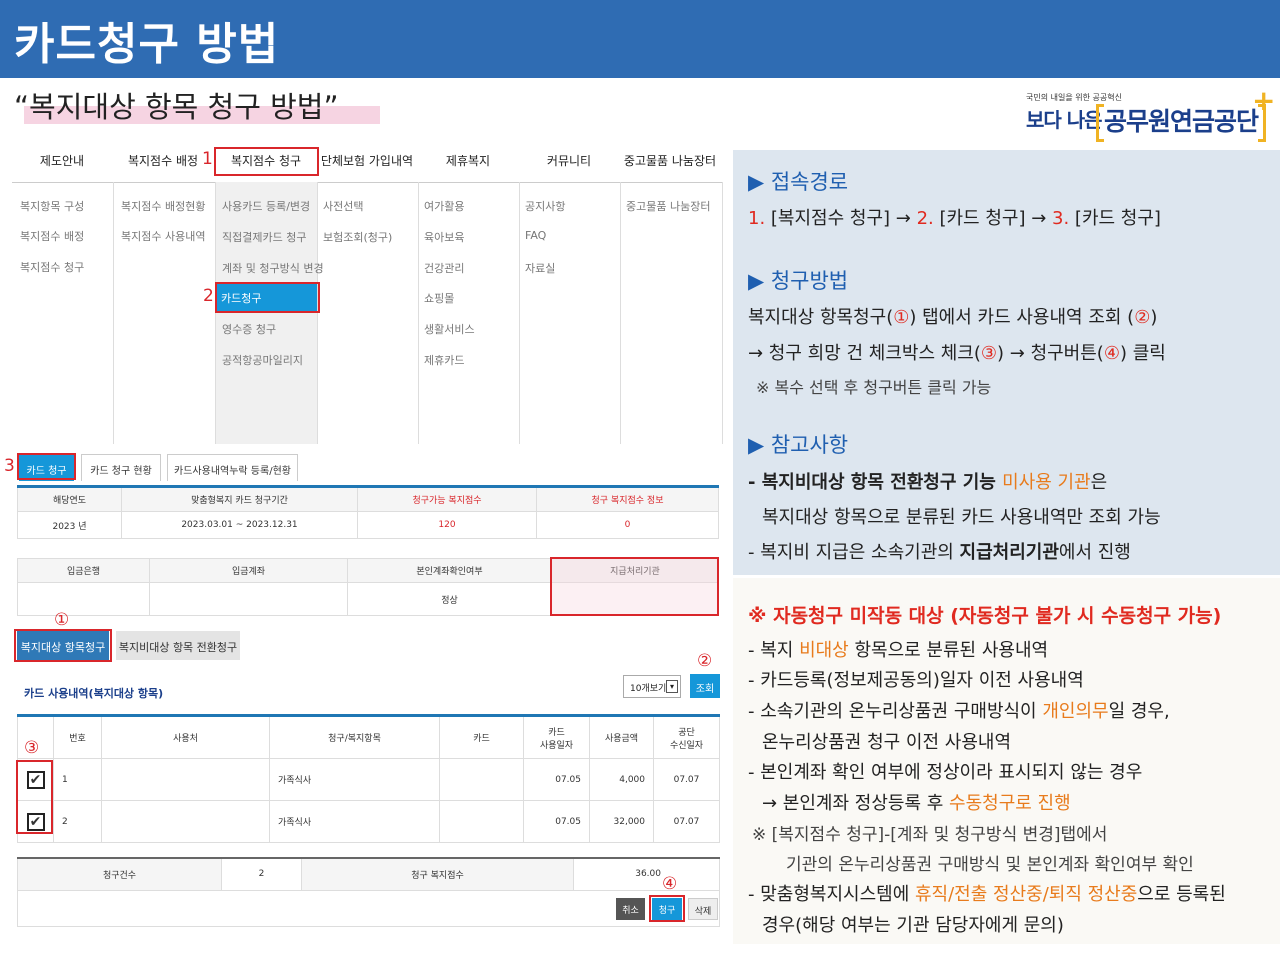 The width and height of the screenshot is (1280, 960). I want to click on logo-bracket-left, so click(1100, 123).